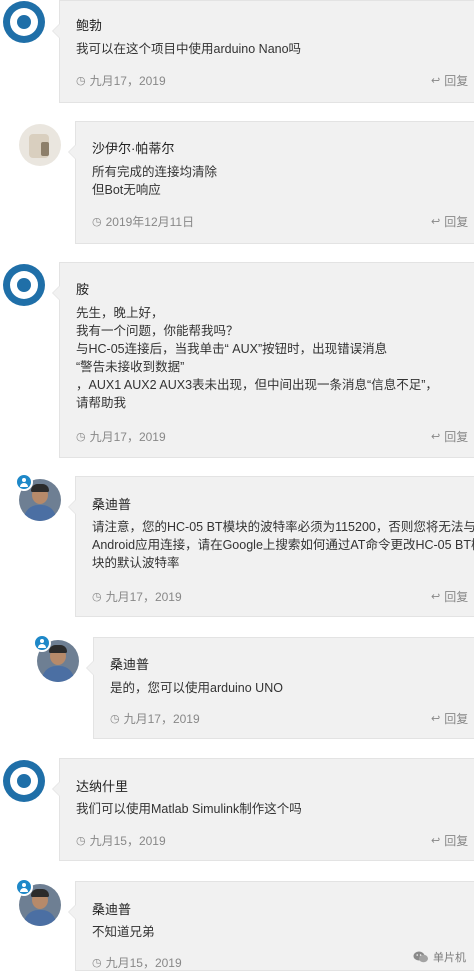 Image resolution: width=474 pixels, height=971 pixels. Describe the element at coordinates (420, 957) in the screenshot. I see `wechat-icon` at that location.